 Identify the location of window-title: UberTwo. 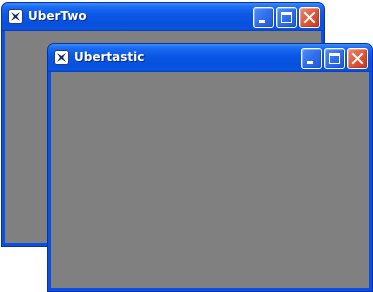
(57, 16).